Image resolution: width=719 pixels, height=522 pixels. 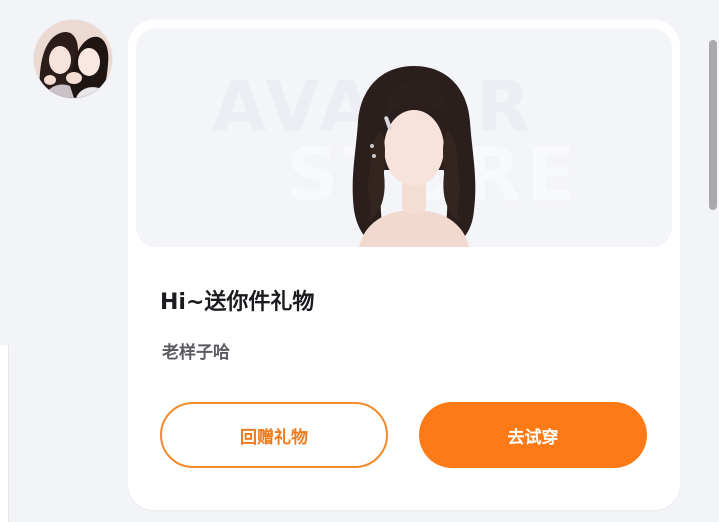 I want to click on user-avatar, so click(x=73, y=59).